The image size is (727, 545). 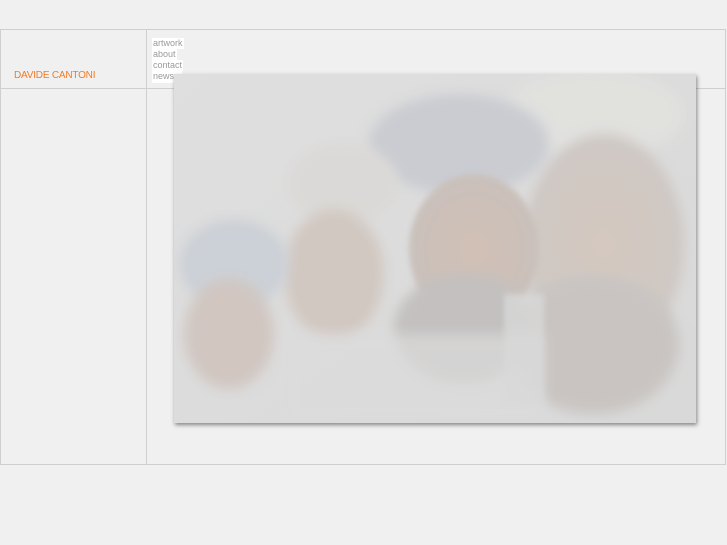 I want to click on nav-link-contact: contact, so click(x=168, y=65).